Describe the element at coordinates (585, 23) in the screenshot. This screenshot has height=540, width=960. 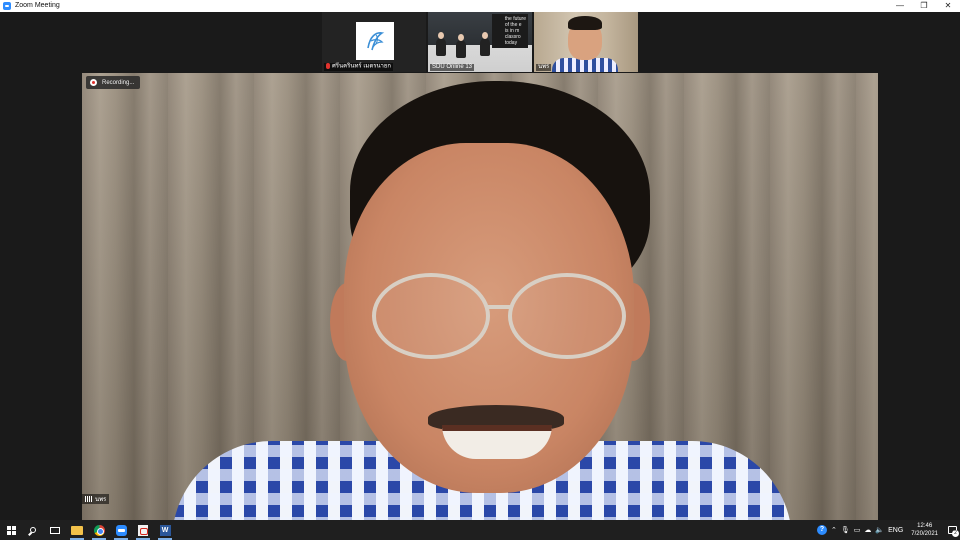
I see `speaker-thumb-hair` at that location.